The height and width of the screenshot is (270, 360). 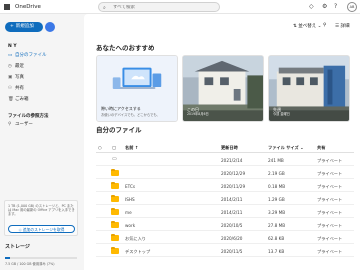 What do you see at coordinates (10, 124) in the screenshot?
I see `person-icon: ⚲` at bounding box center [10, 124].